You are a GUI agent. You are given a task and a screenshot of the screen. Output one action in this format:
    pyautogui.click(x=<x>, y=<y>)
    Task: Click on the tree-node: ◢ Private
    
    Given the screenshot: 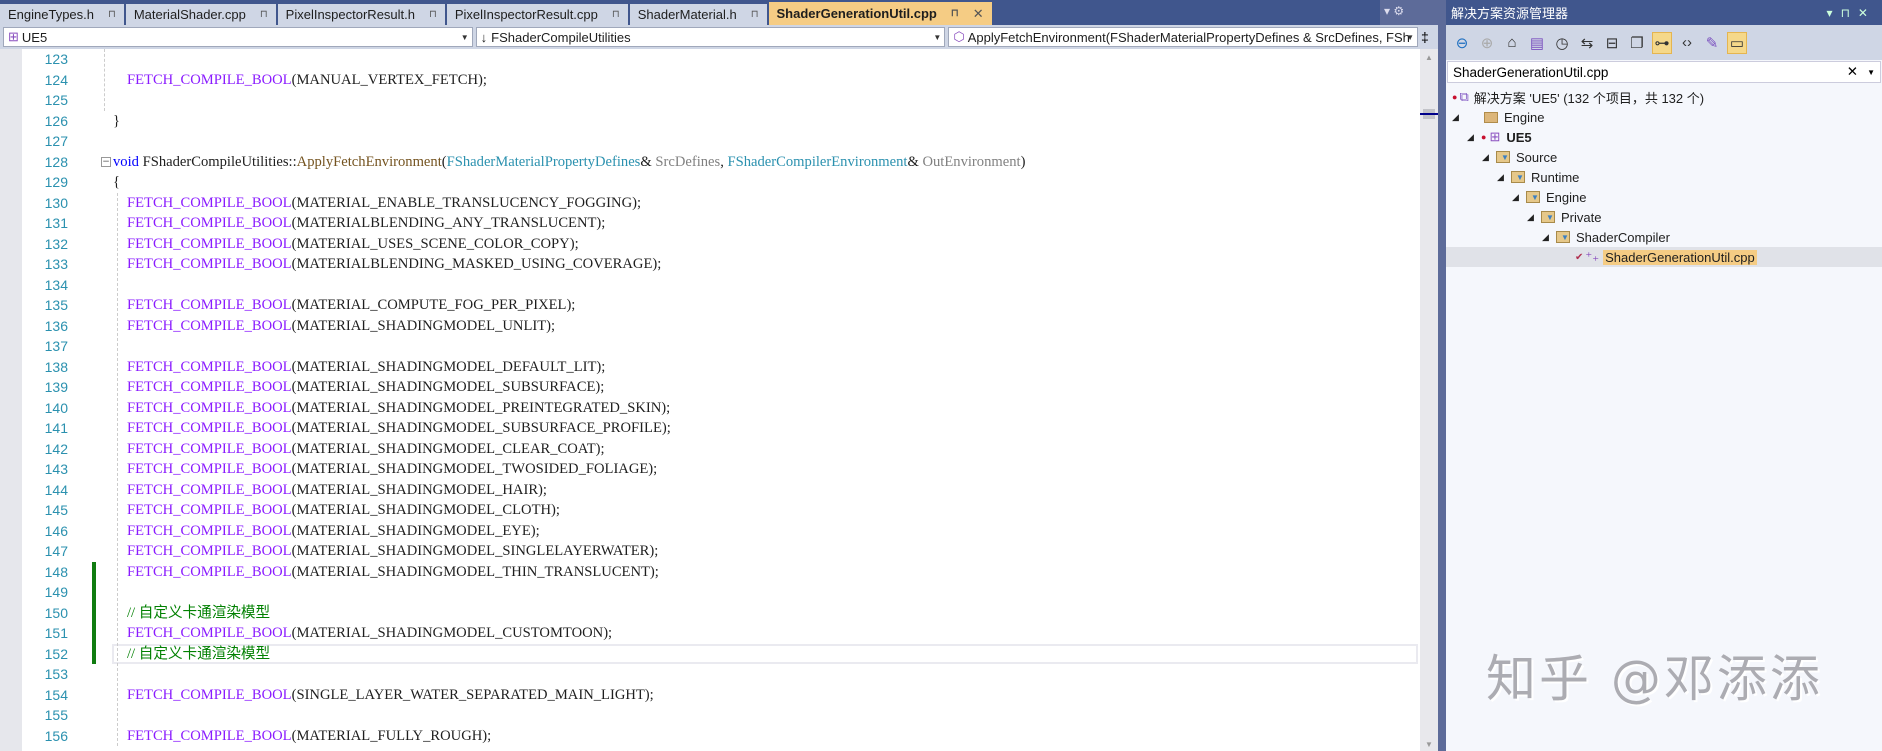 What is the action you would take?
    pyautogui.click(x=1664, y=217)
    